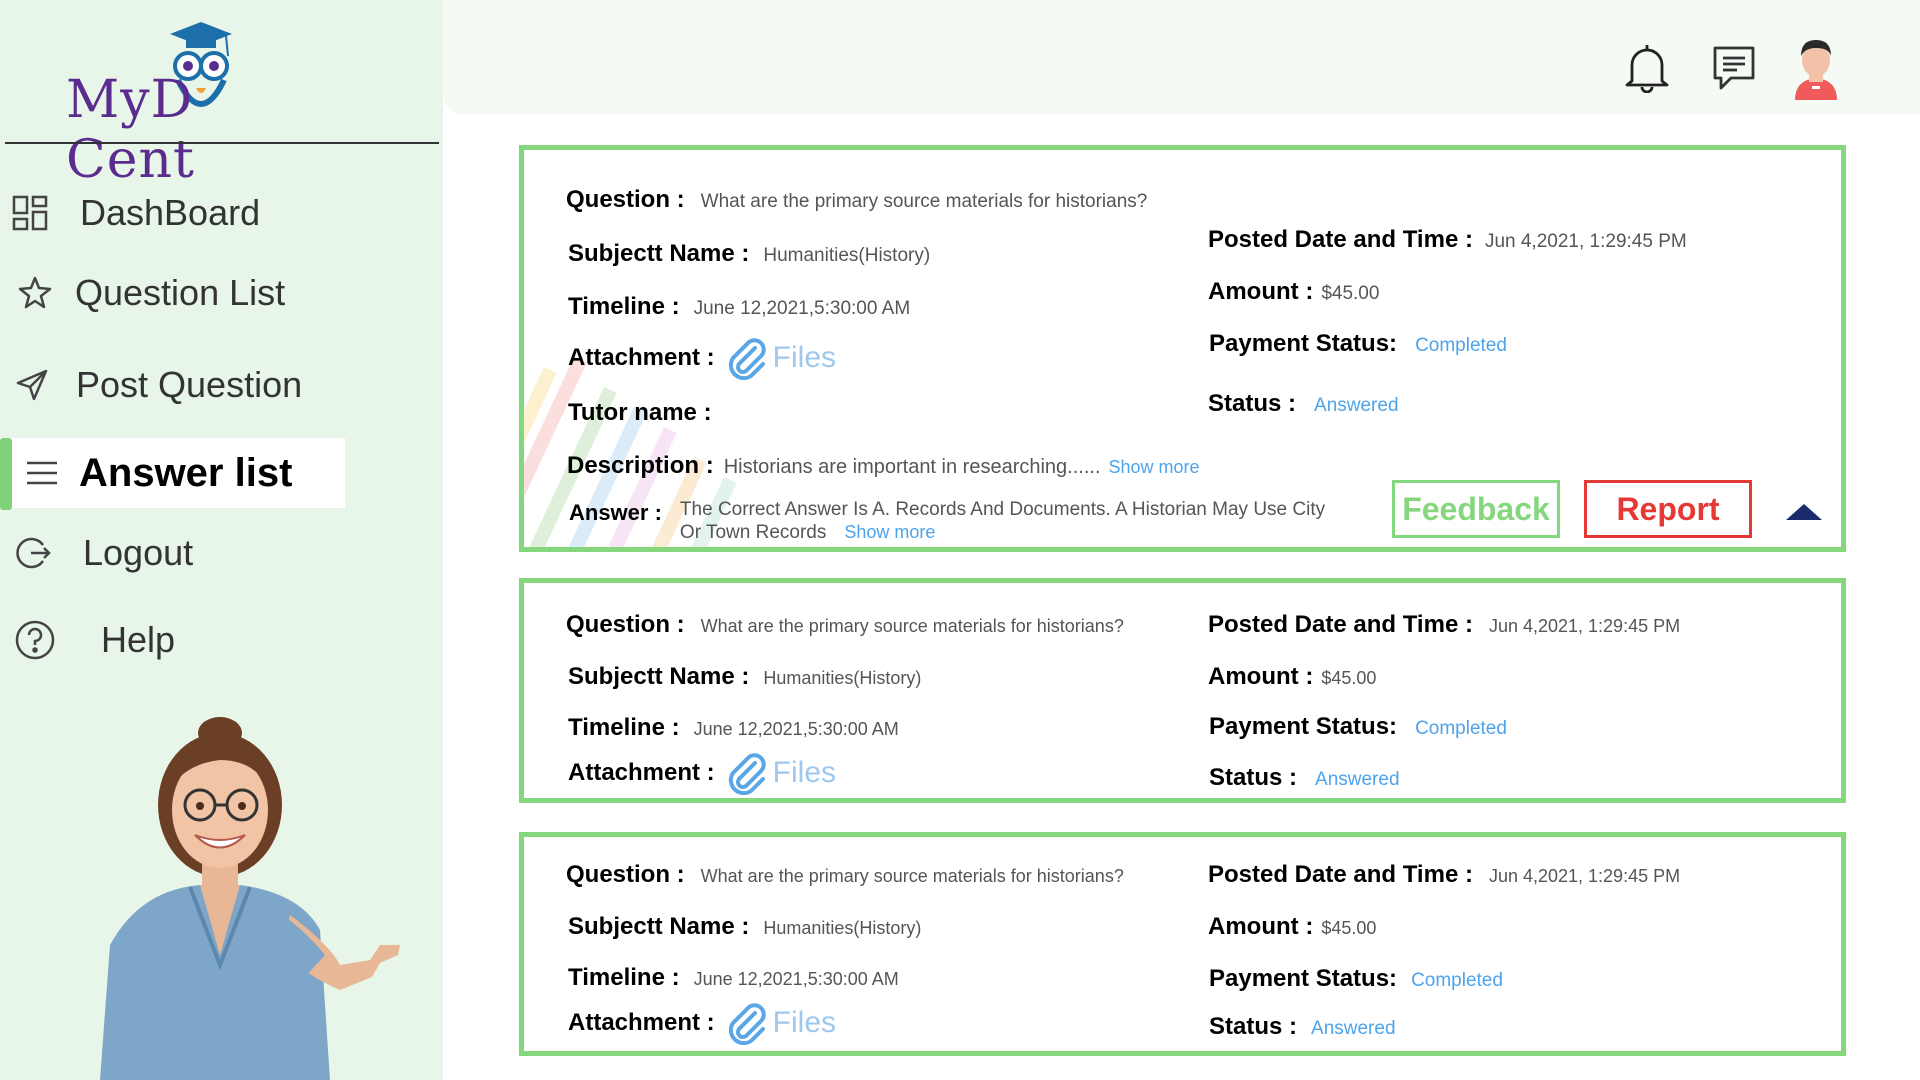 This screenshot has width=1920, height=1080. Describe the element at coordinates (889, 532) in the screenshot. I see `answer-show-more-link: Show more` at that location.